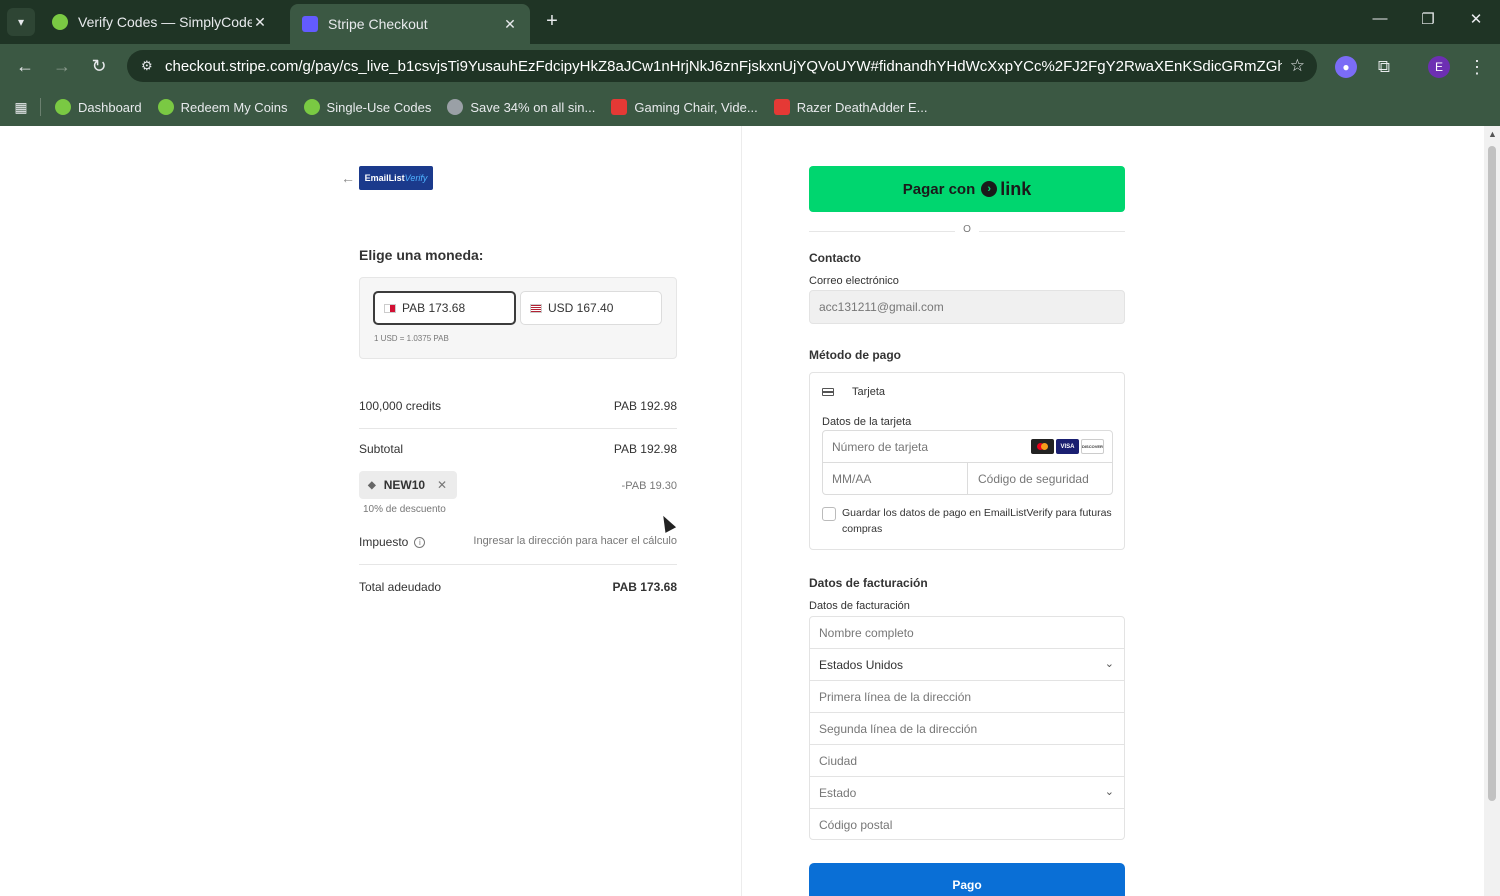 The width and height of the screenshot is (1500, 896). What do you see at coordinates (880, 446) in the screenshot?
I see `card-number-placeholder: Número de tarjeta` at bounding box center [880, 446].